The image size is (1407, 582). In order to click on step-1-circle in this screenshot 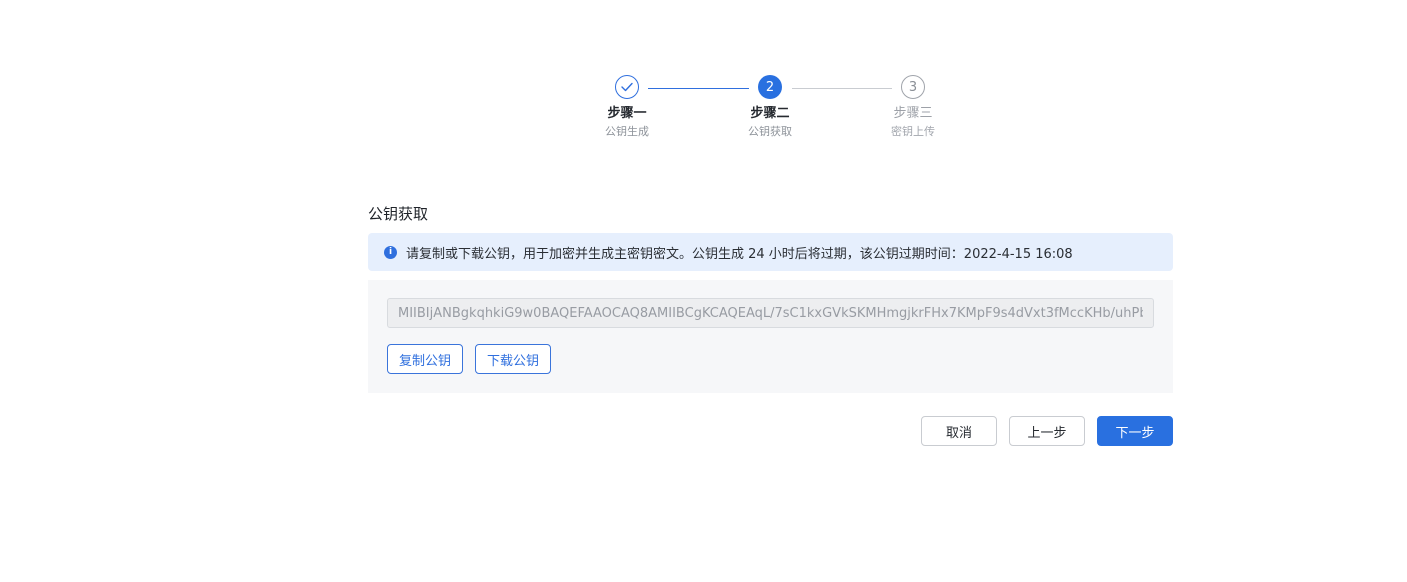, I will do `click(627, 87)`.